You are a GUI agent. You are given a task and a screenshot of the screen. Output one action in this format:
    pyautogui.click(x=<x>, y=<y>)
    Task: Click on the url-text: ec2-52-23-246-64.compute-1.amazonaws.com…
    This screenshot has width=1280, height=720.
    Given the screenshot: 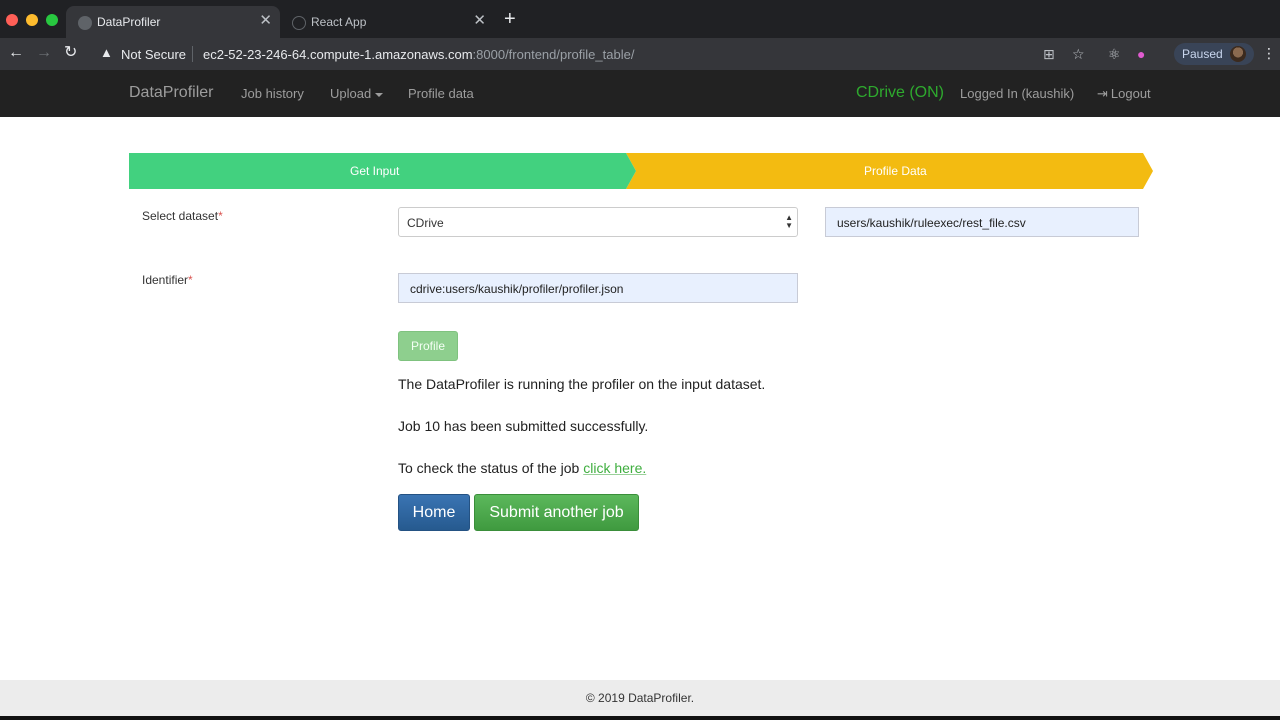 What is the action you would take?
    pyautogui.click(x=418, y=54)
    